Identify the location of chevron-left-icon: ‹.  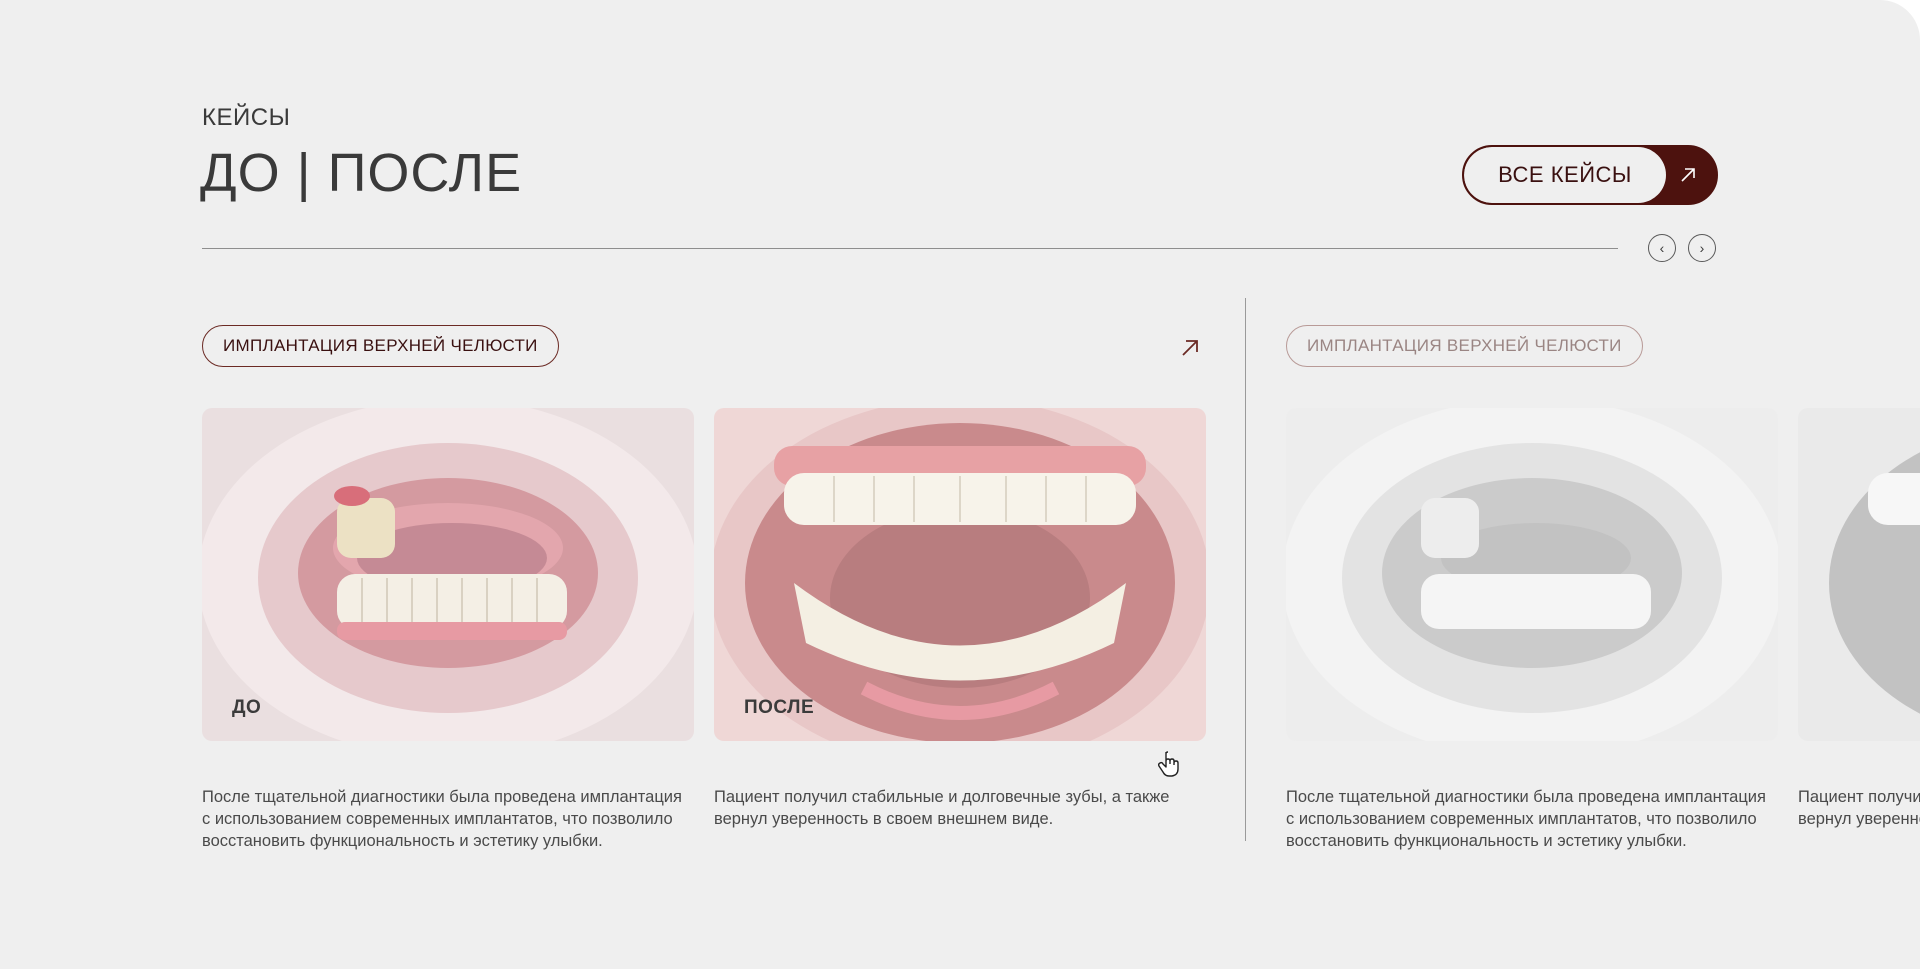
(1662, 248).